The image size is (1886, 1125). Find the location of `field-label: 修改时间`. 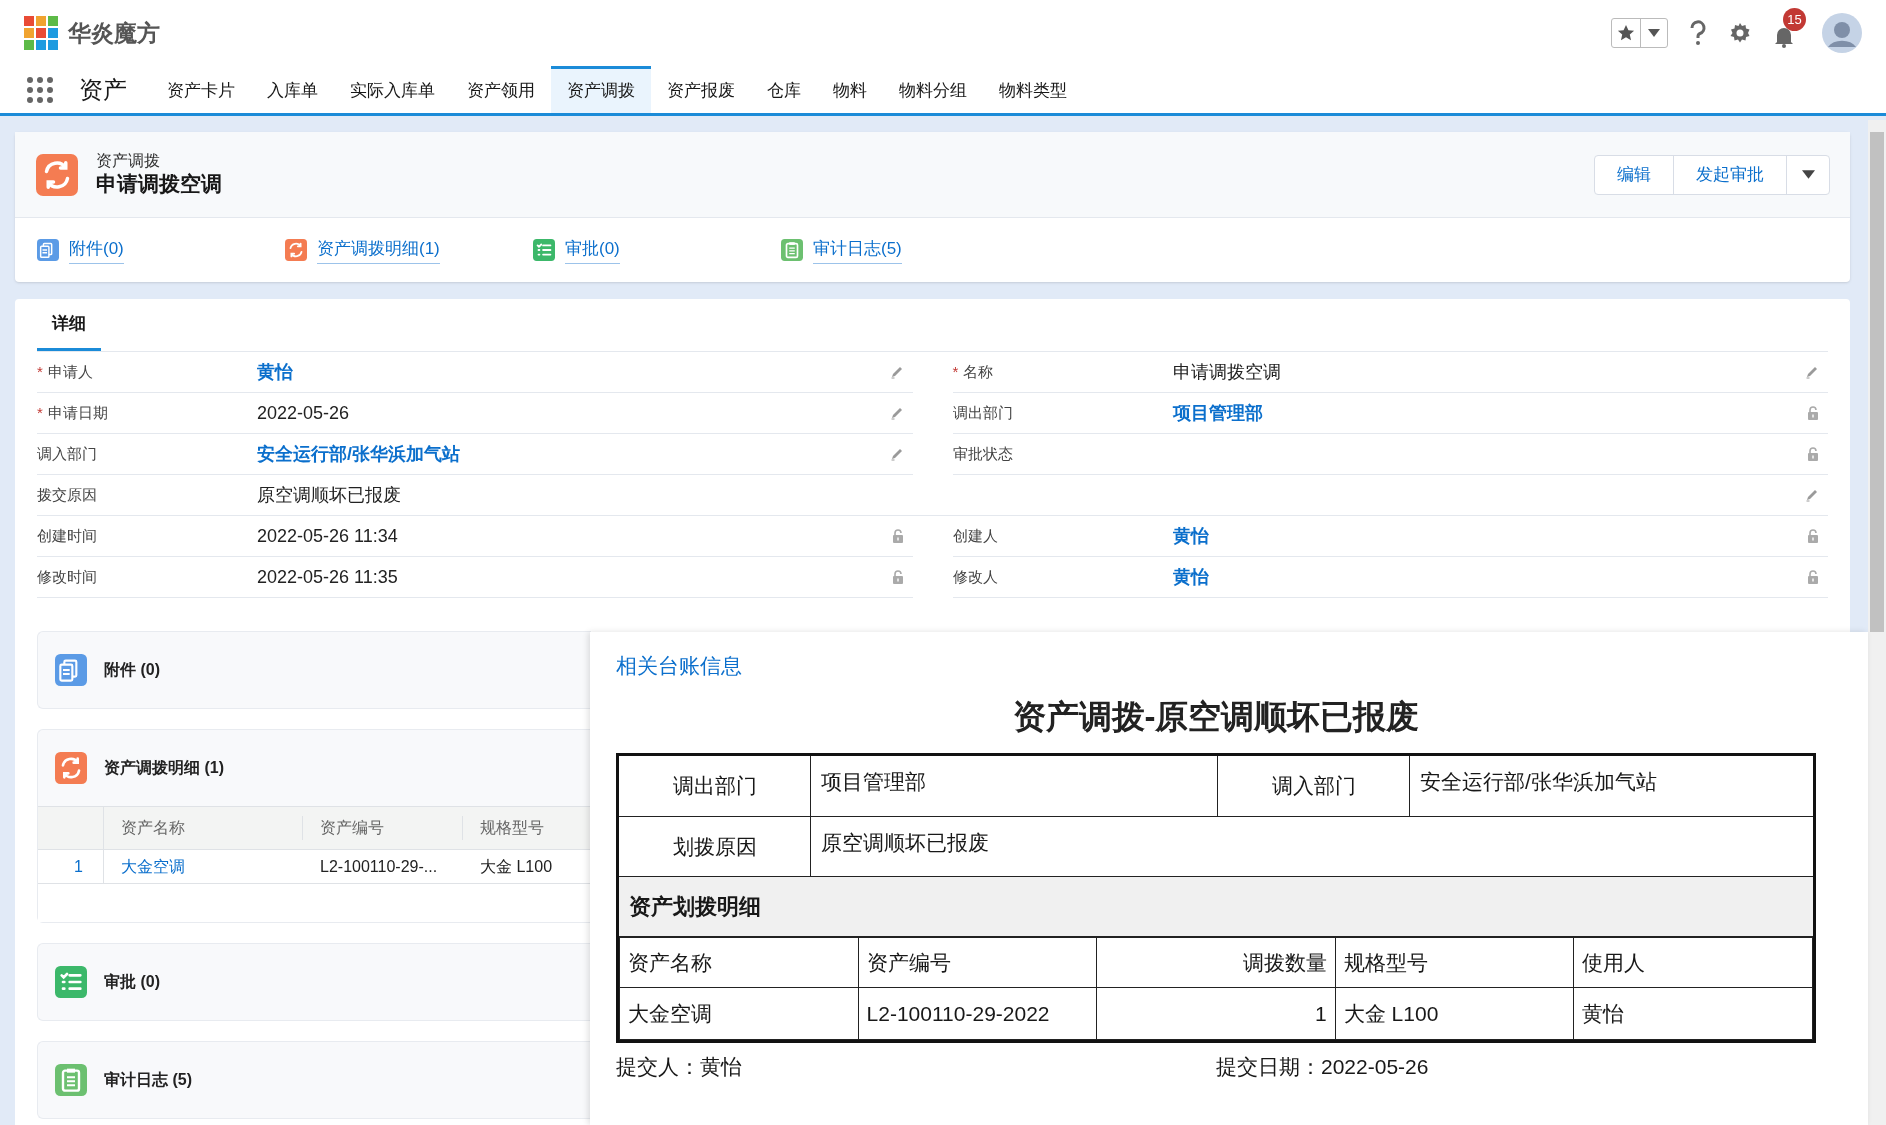

field-label: 修改时间 is located at coordinates (67, 576).